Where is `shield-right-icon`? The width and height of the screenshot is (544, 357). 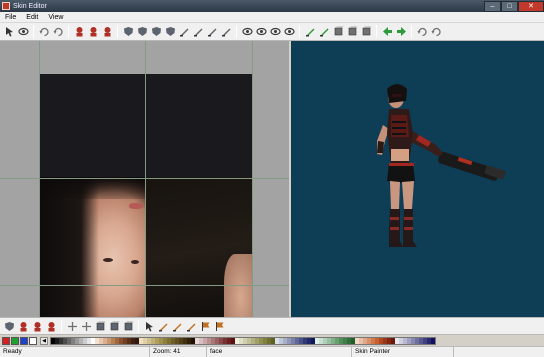
shield-right-icon is located at coordinates (170, 32).